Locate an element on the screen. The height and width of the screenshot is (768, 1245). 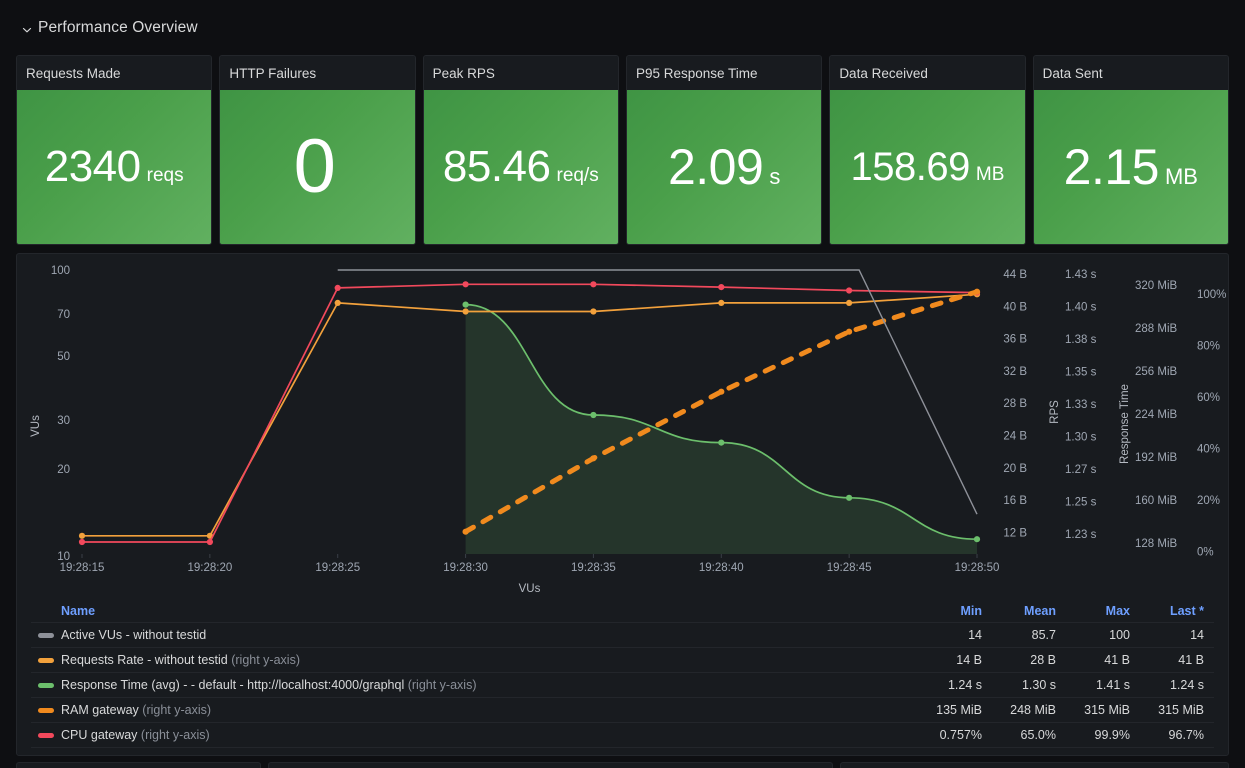
stat-panel-body: 0 is located at coordinates (317, 167).